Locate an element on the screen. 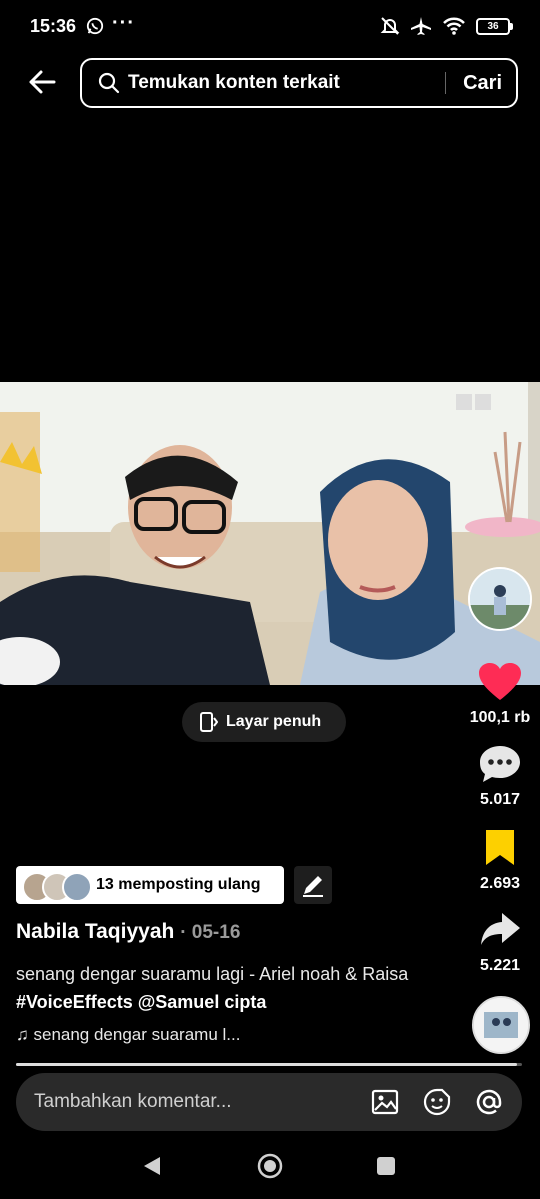 This screenshot has height=1199, width=540. fullscreen-icon is located at coordinates (209, 722).